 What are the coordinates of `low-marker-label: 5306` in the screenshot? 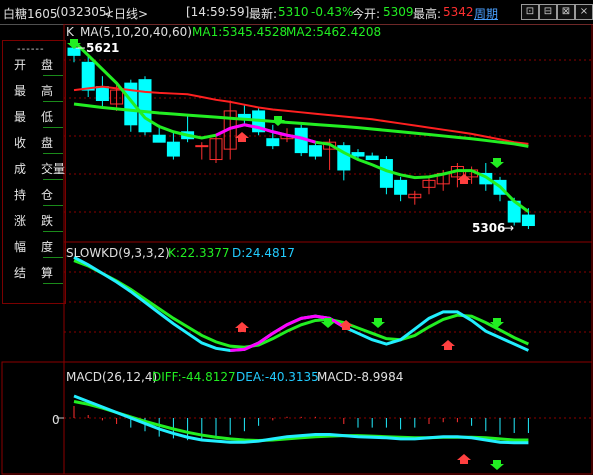 It's located at (488, 228).